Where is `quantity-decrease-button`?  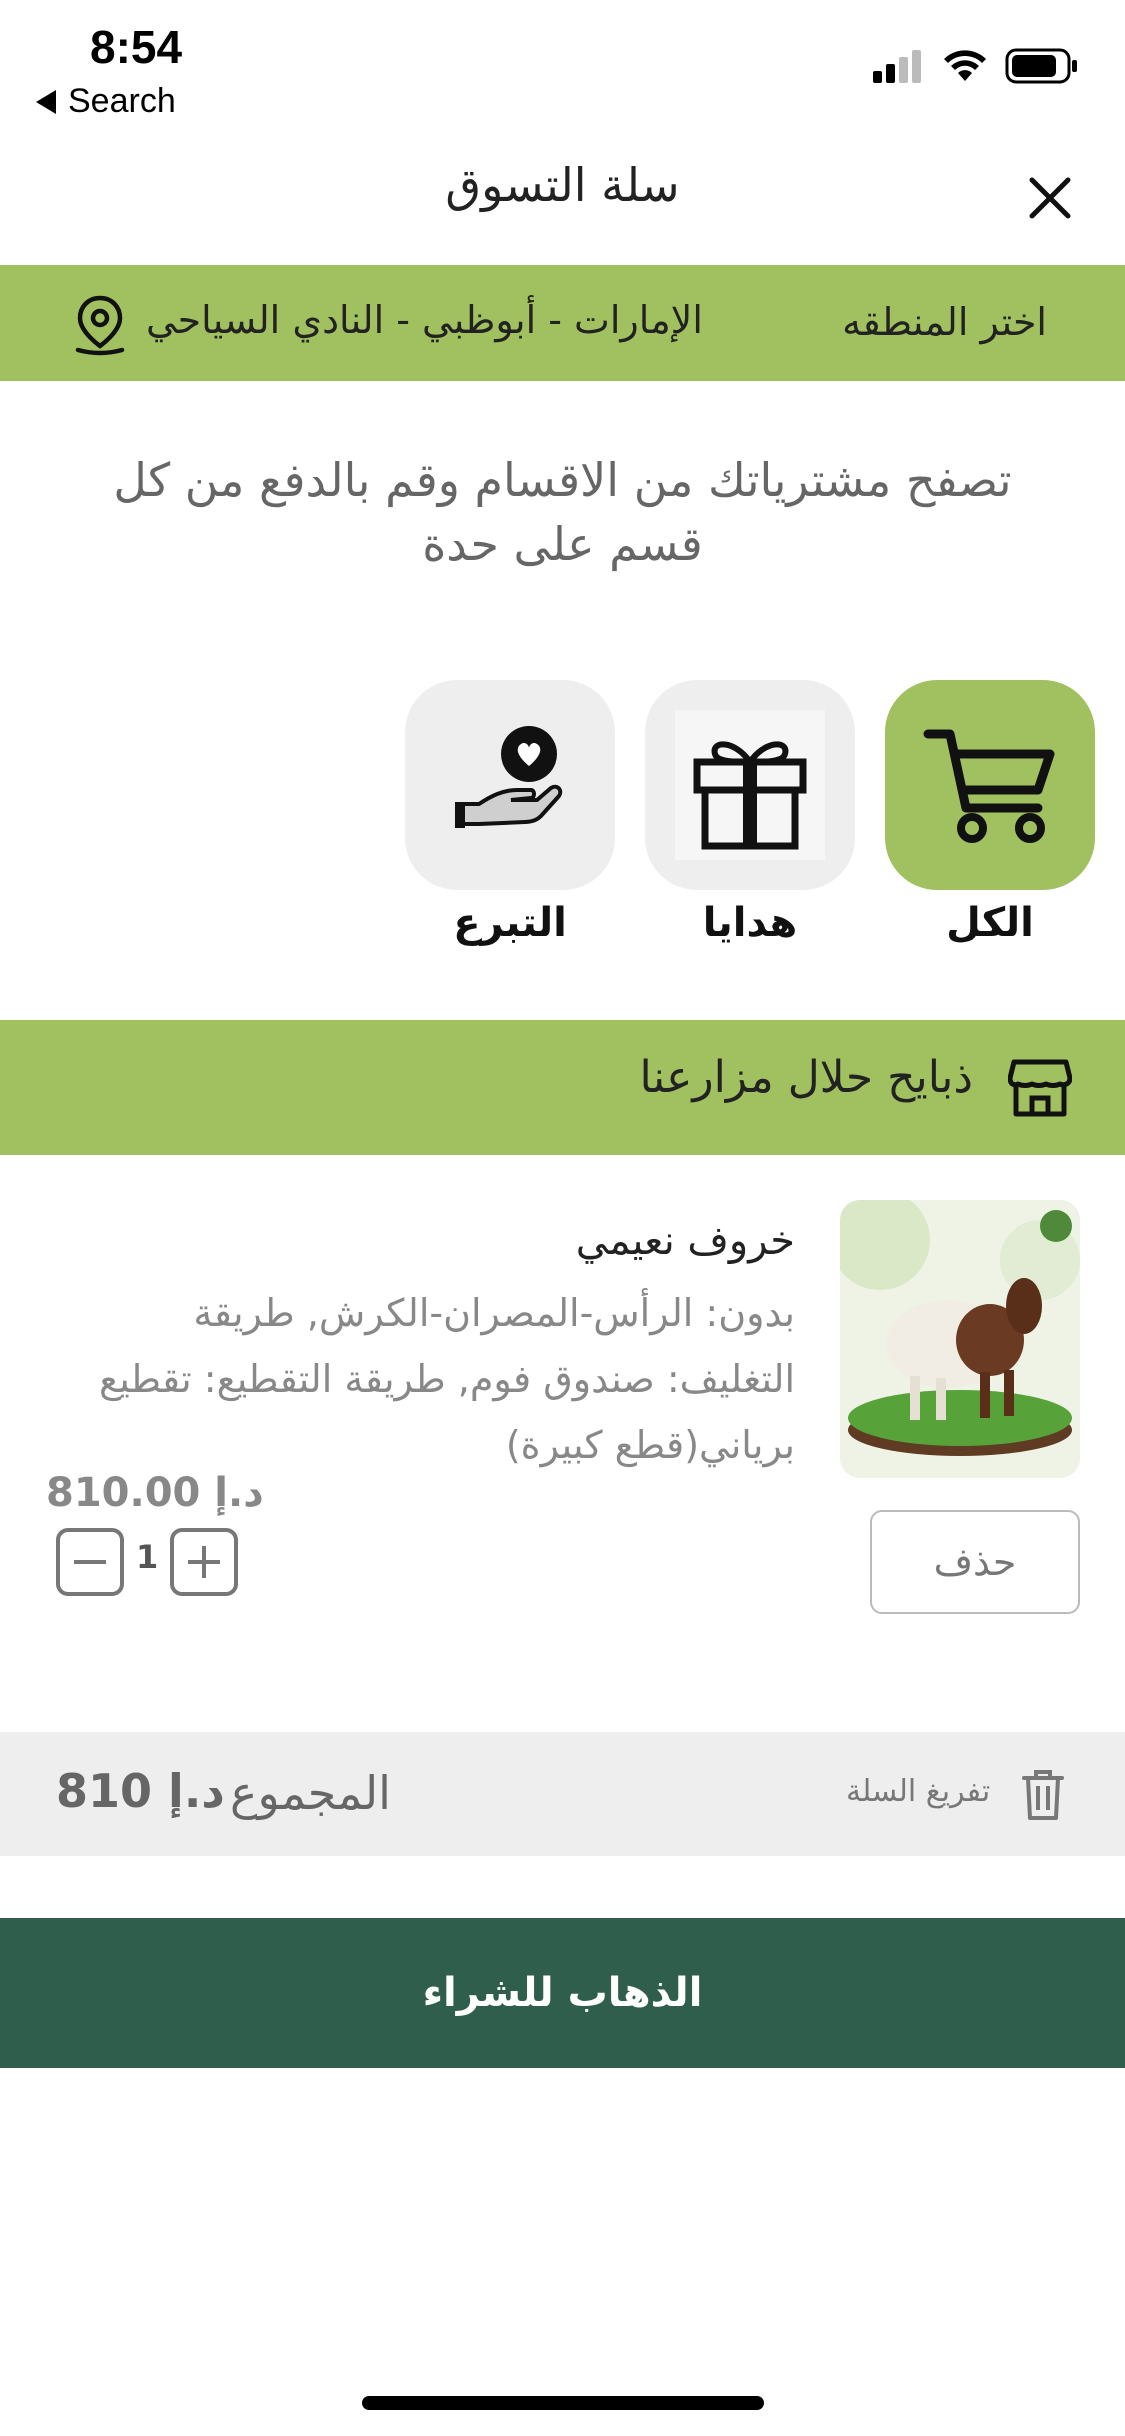 quantity-decrease-button is located at coordinates (90, 1562).